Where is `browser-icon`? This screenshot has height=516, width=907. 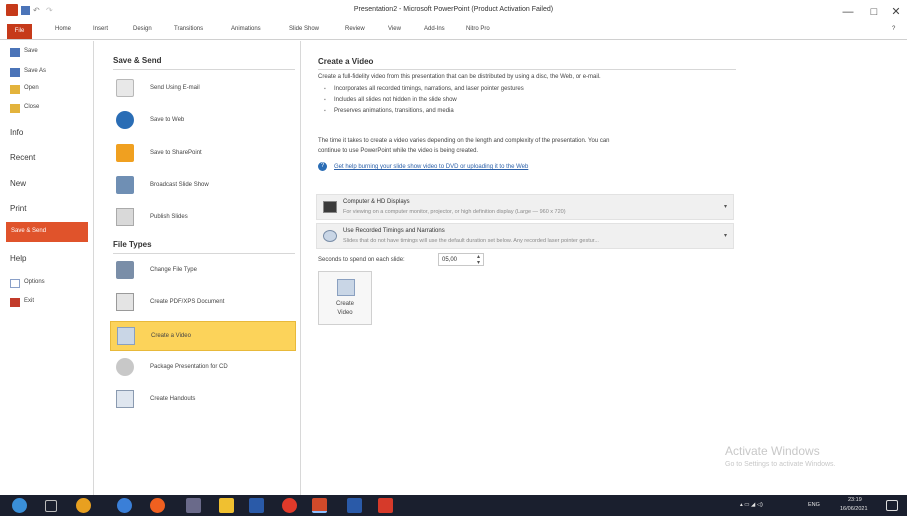 browser-icon is located at coordinates (124, 505).